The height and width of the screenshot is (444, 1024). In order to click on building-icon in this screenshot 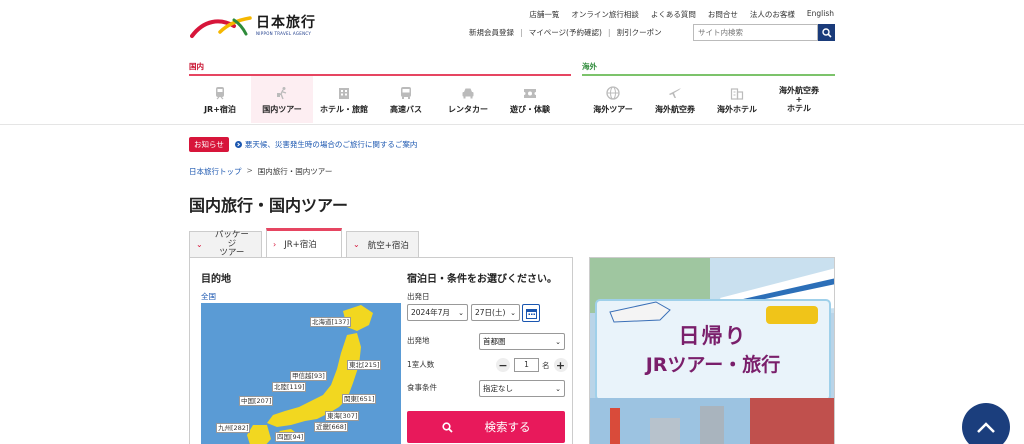, I will do `click(737, 93)`.